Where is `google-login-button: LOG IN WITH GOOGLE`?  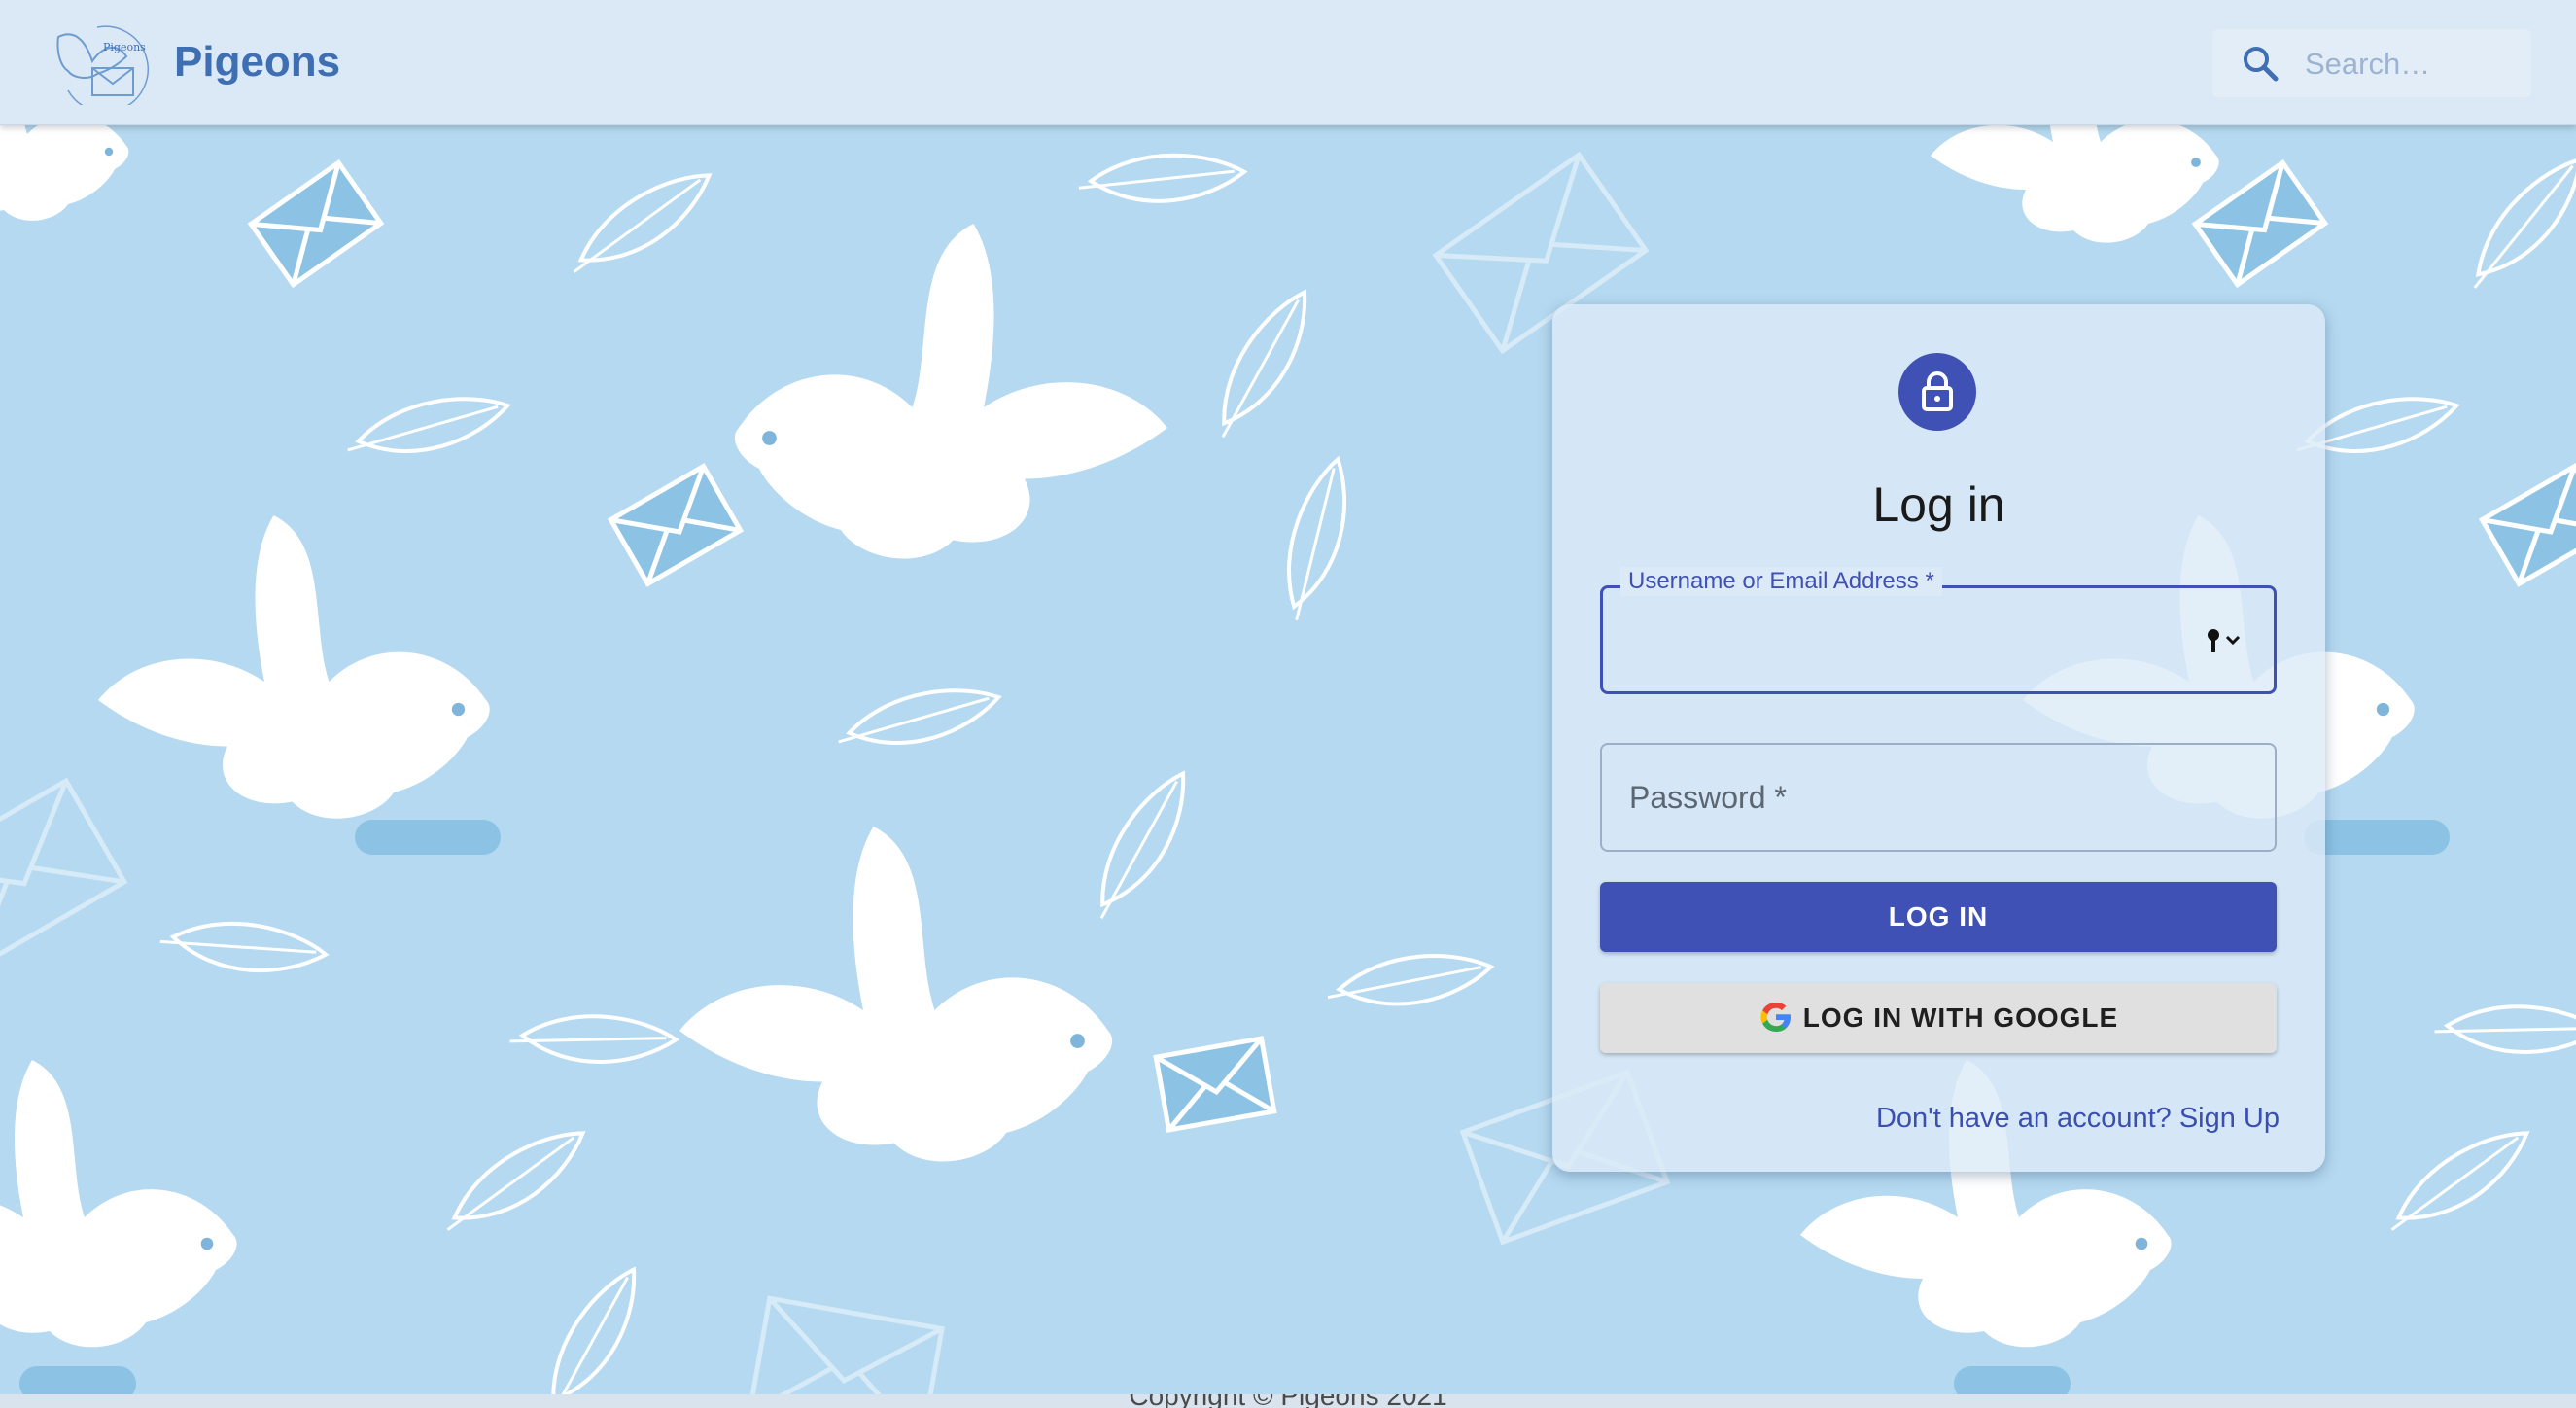
google-login-button: LOG IN WITH GOOGLE is located at coordinates (1938, 1018).